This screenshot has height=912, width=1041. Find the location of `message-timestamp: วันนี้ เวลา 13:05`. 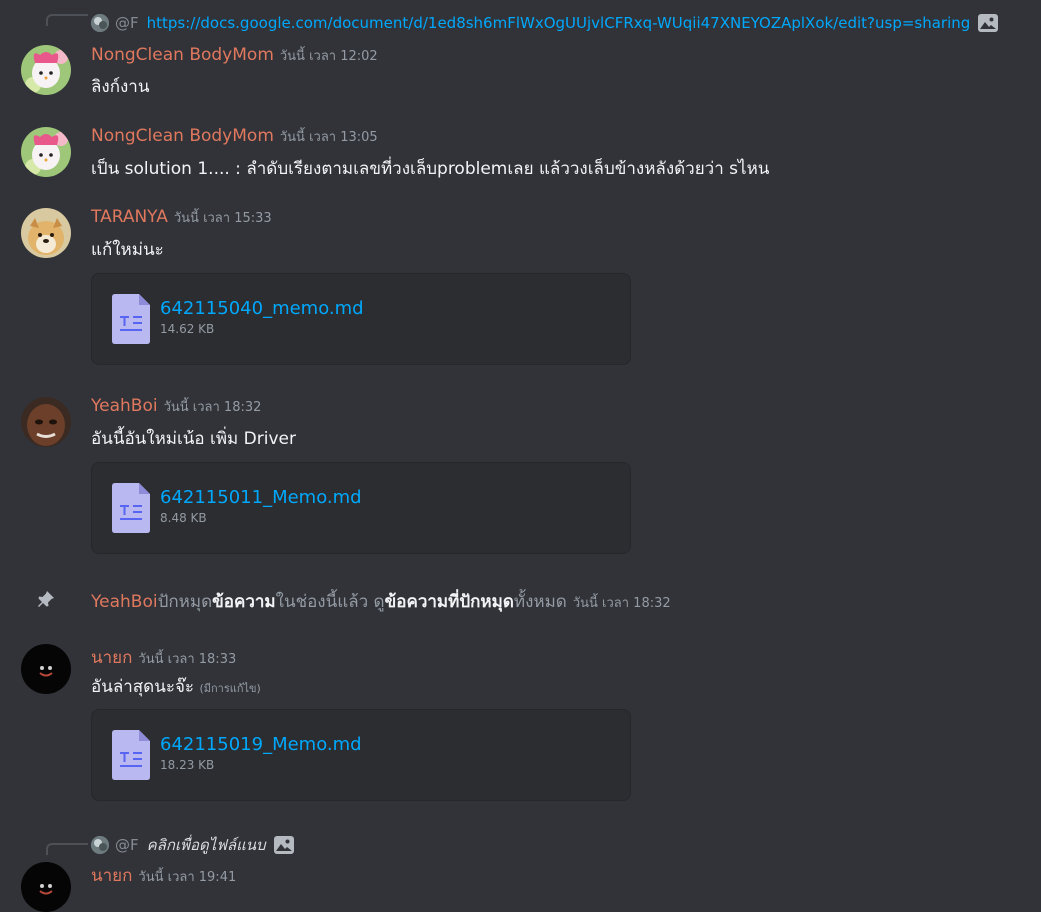

message-timestamp: วันนี้ เวลา 13:05 is located at coordinates (328, 137).